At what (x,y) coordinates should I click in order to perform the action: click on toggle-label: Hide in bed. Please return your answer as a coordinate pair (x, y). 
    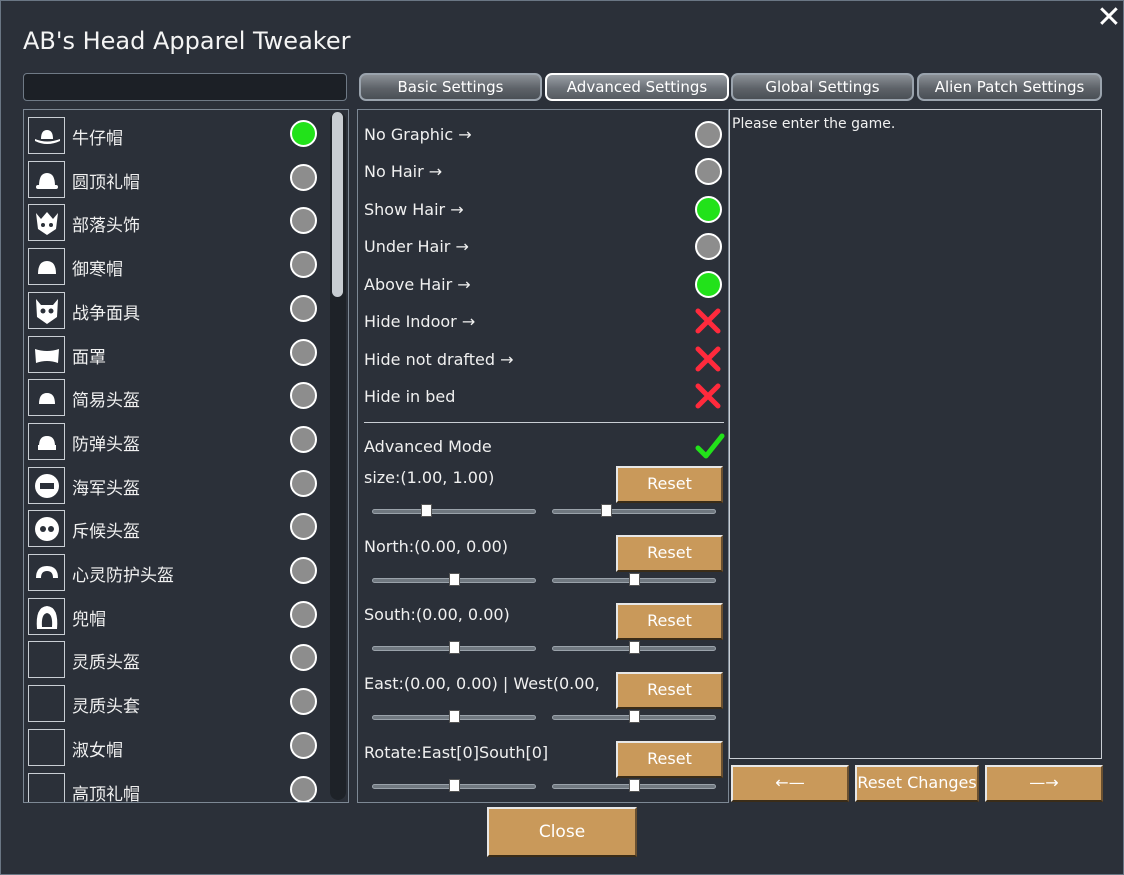
    Looking at the image, I should click on (410, 396).